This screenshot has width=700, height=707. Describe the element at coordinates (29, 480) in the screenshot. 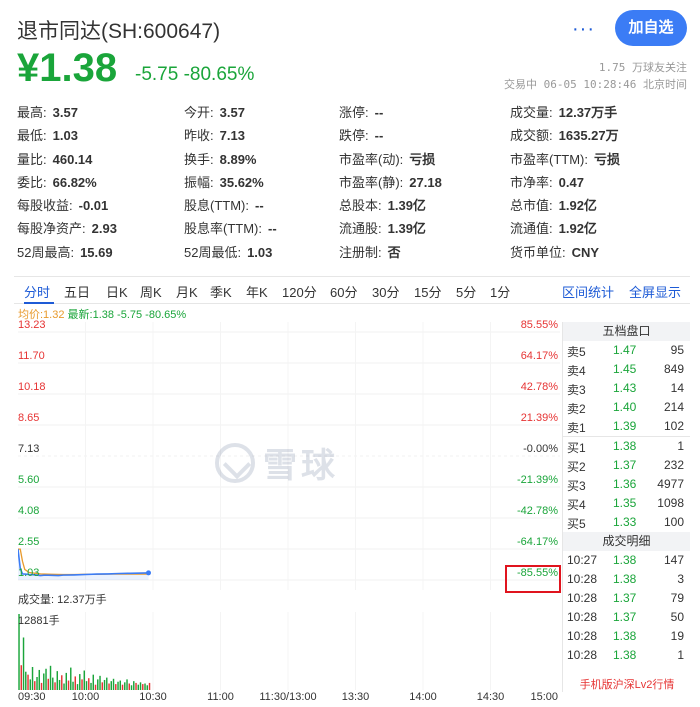

I see `y-tick-label-left: 5.60` at that location.